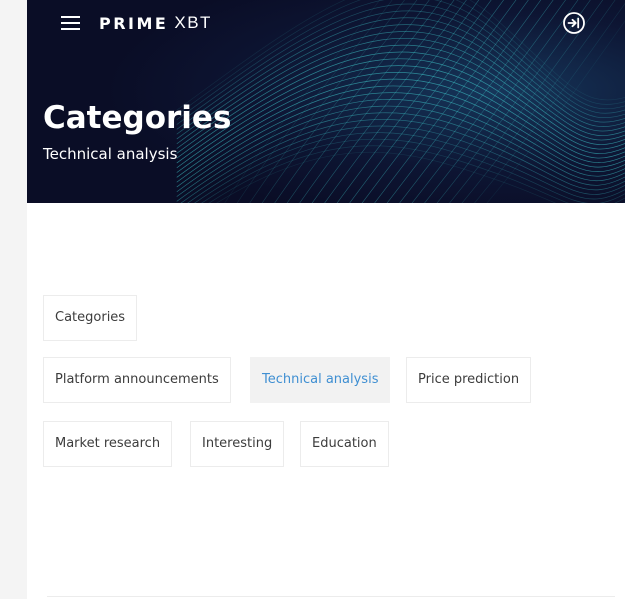 The width and height of the screenshot is (625, 599). I want to click on primexbt-logo: PRIME XBT, so click(155, 23).